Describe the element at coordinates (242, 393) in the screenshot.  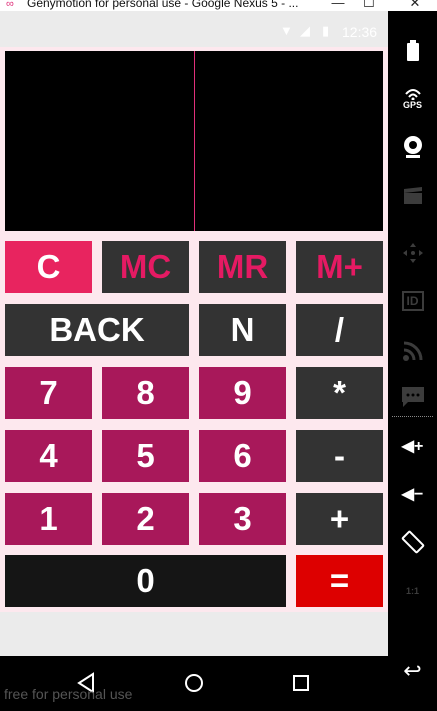
I see `digit-9-button: 9` at that location.